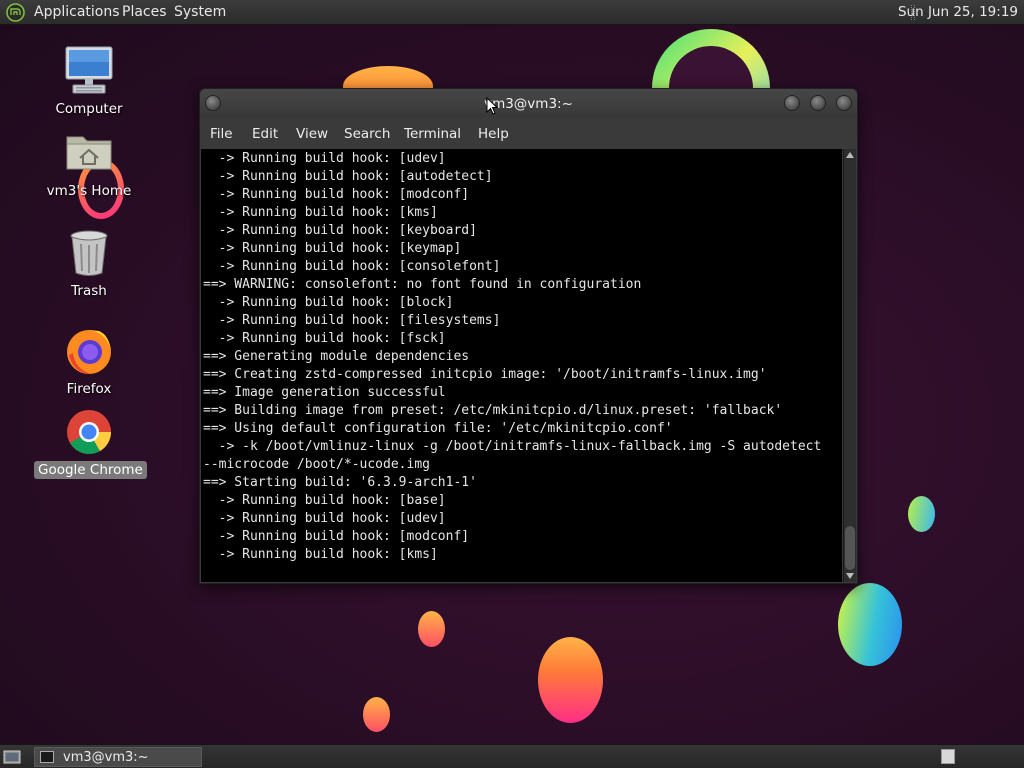 This screenshot has height=768, width=1024. I want to click on workspace-switcher, so click(948, 756).